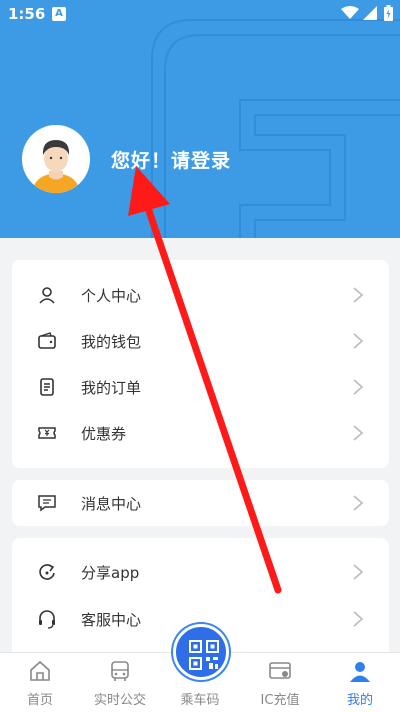 Image resolution: width=400 pixels, height=712 pixels. Describe the element at coordinates (111, 504) in the screenshot. I see `menu-item-label: 消息中心` at that location.